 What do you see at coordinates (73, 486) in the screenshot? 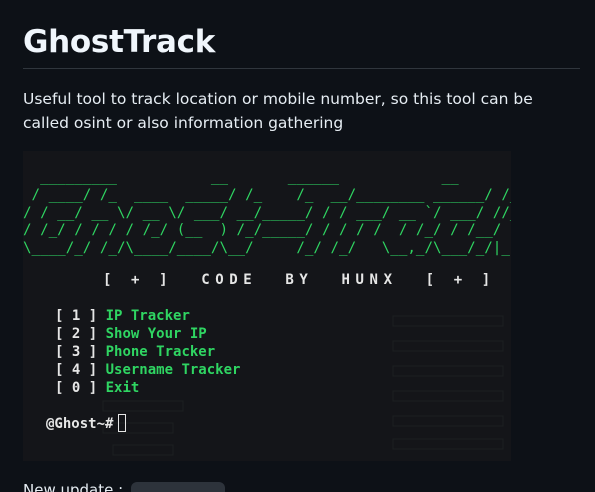
I see `next-section-label: New update :` at bounding box center [73, 486].